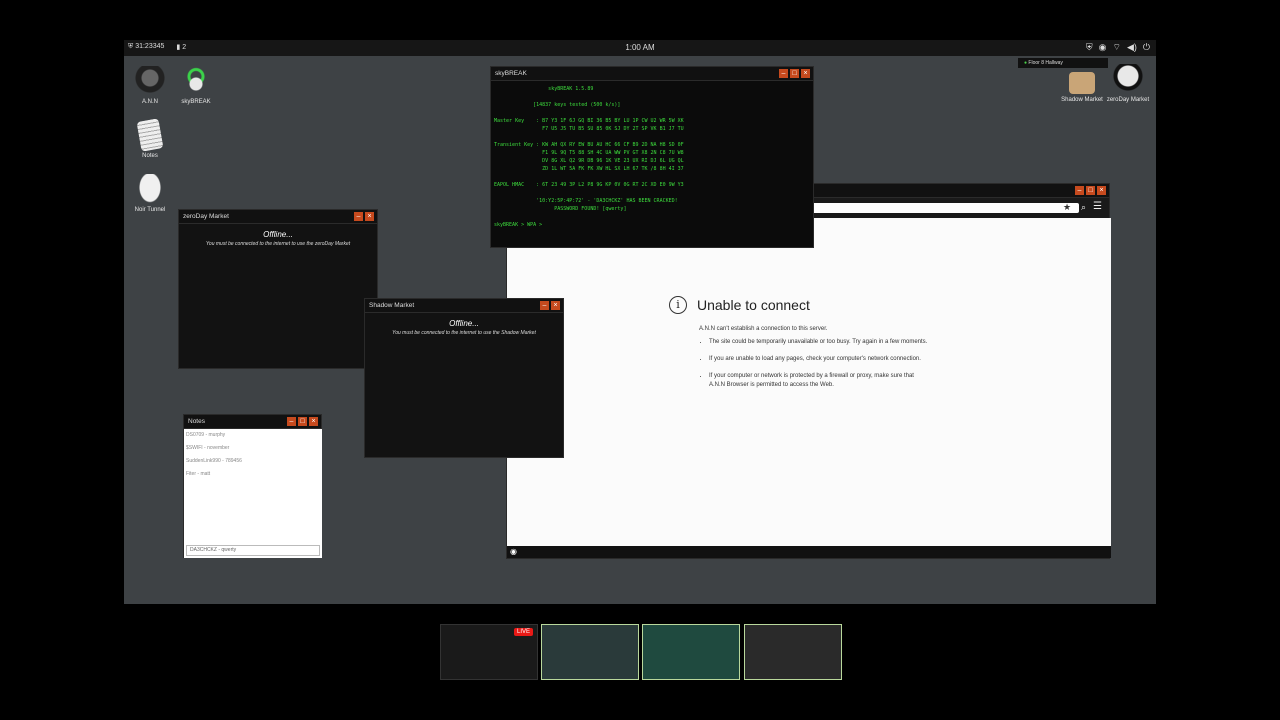  Describe the element at coordinates (150, 210) in the screenshot. I see `icon-label: Noir Tunnel` at that location.